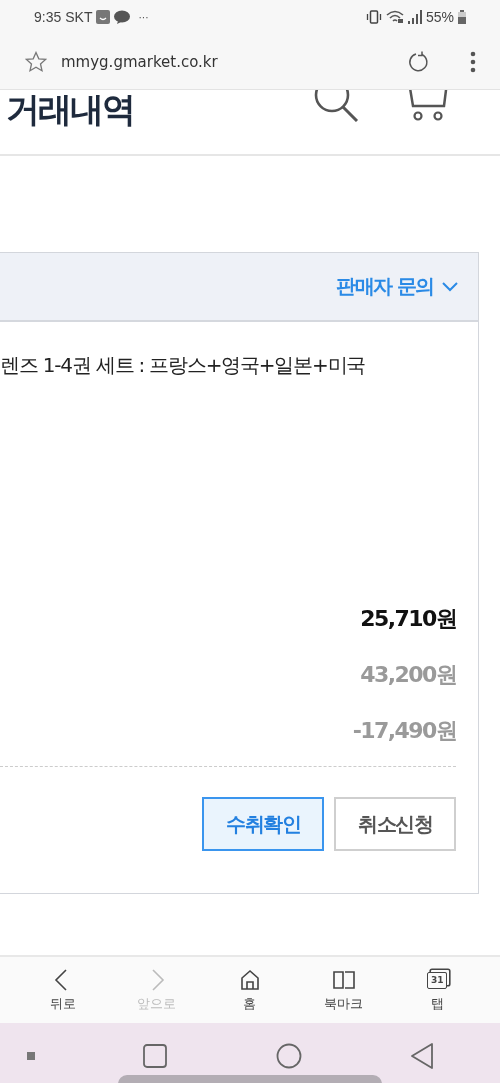 The height and width of the screenshot is (1083, 500). What do you see at coordinates (450, 286) in the screenshot?
I see `chevron-down-icon` at bounding box center [450, 286].